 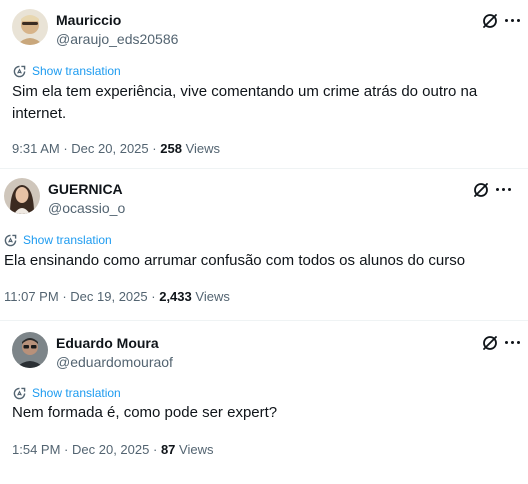 What do you see at coordinates (107, 343) in the screenshot?
I see `author-name: Eduardo Moura` at bounding box center [107, 343].